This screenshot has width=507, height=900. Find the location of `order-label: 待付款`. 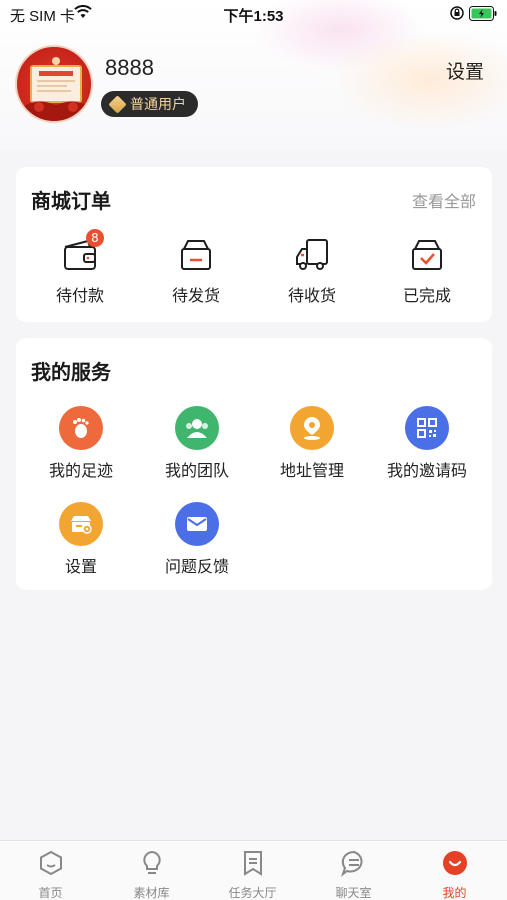

order-label: 待付款 is located at coordinates (79, 295).